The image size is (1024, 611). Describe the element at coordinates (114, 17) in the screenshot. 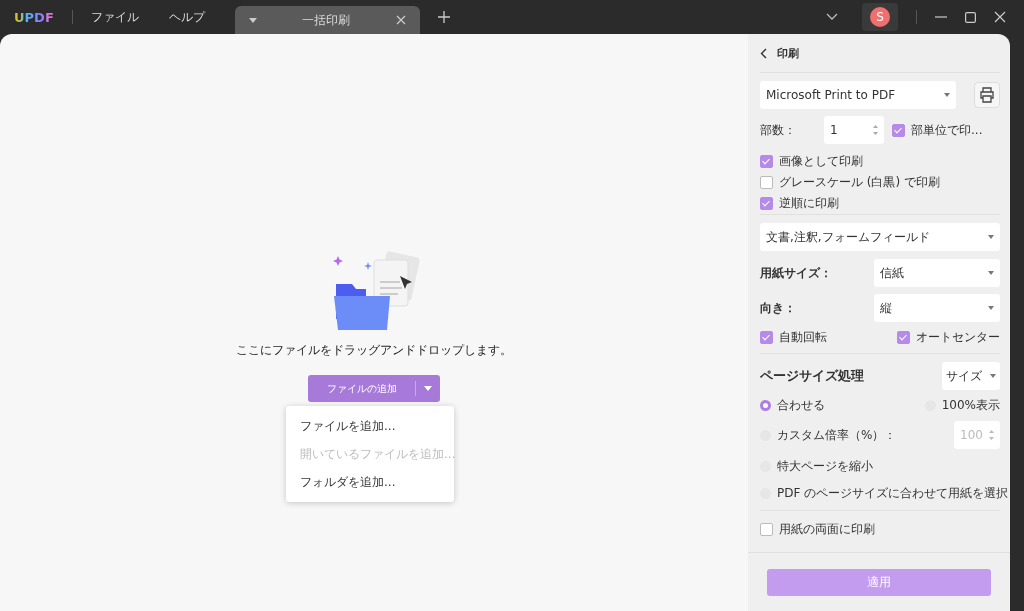

I see `menu-item: ファイル` at that location.